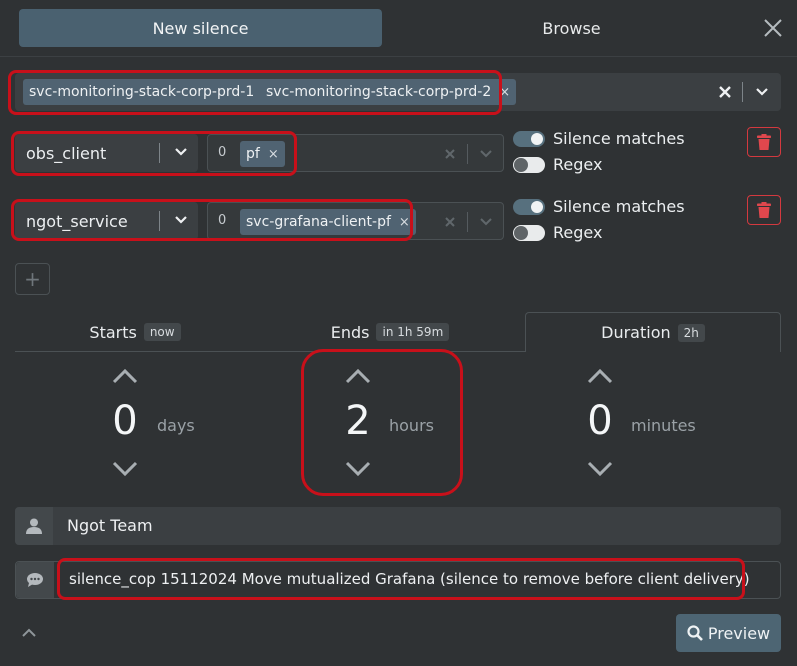 The image size is (797, 666). I want to click on add-matcher-button: +, so click(32, 279).